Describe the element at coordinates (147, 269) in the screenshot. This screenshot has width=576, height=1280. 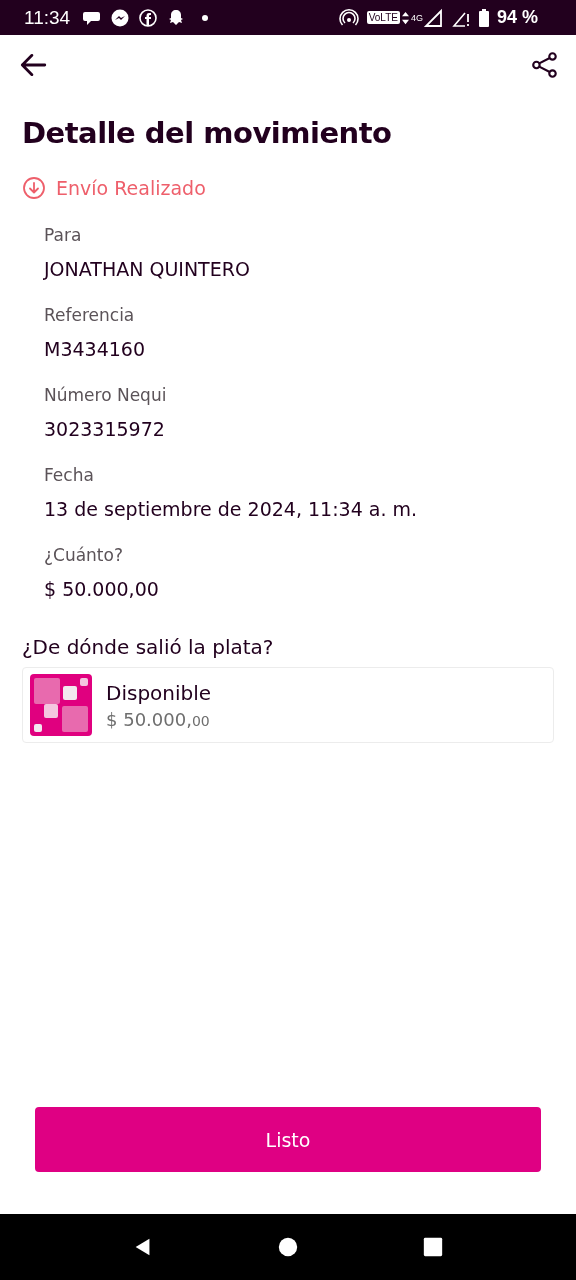
I see `field-value: JONATHAN QUINTERO` at that location.